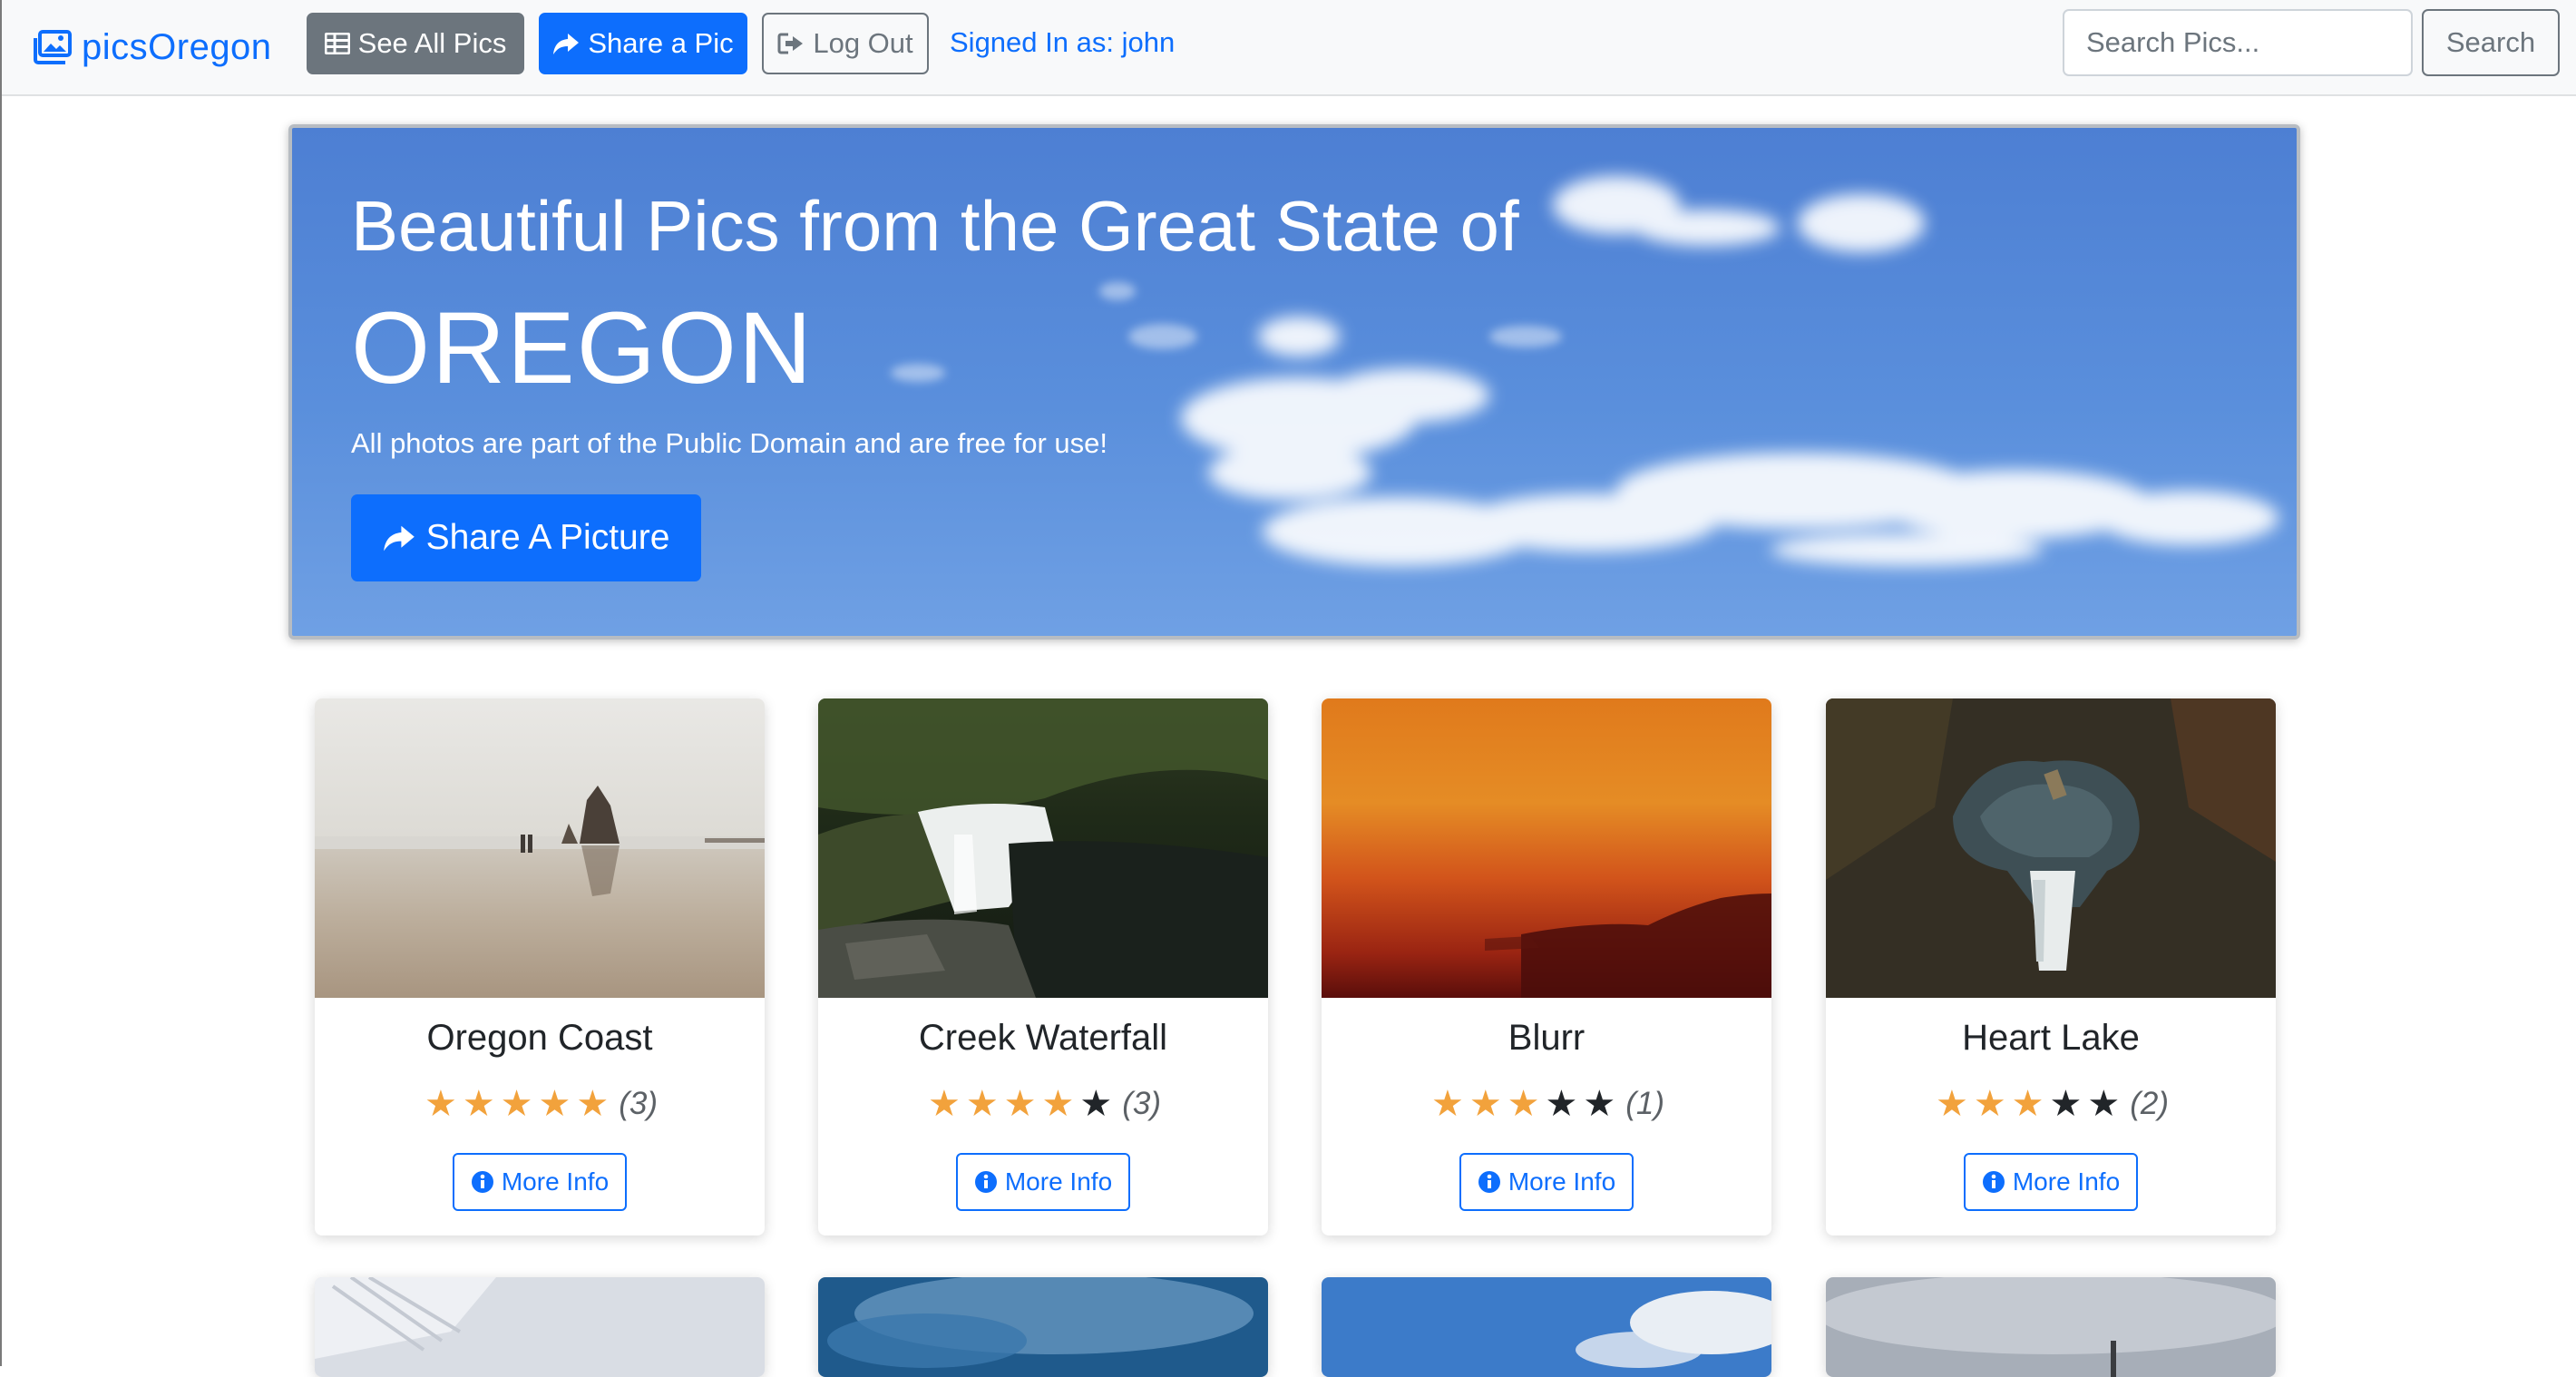  Describe the element at coordinates (1043, 1038) in the screenshot. I see `card-title: Creek Waterfall` at that location.